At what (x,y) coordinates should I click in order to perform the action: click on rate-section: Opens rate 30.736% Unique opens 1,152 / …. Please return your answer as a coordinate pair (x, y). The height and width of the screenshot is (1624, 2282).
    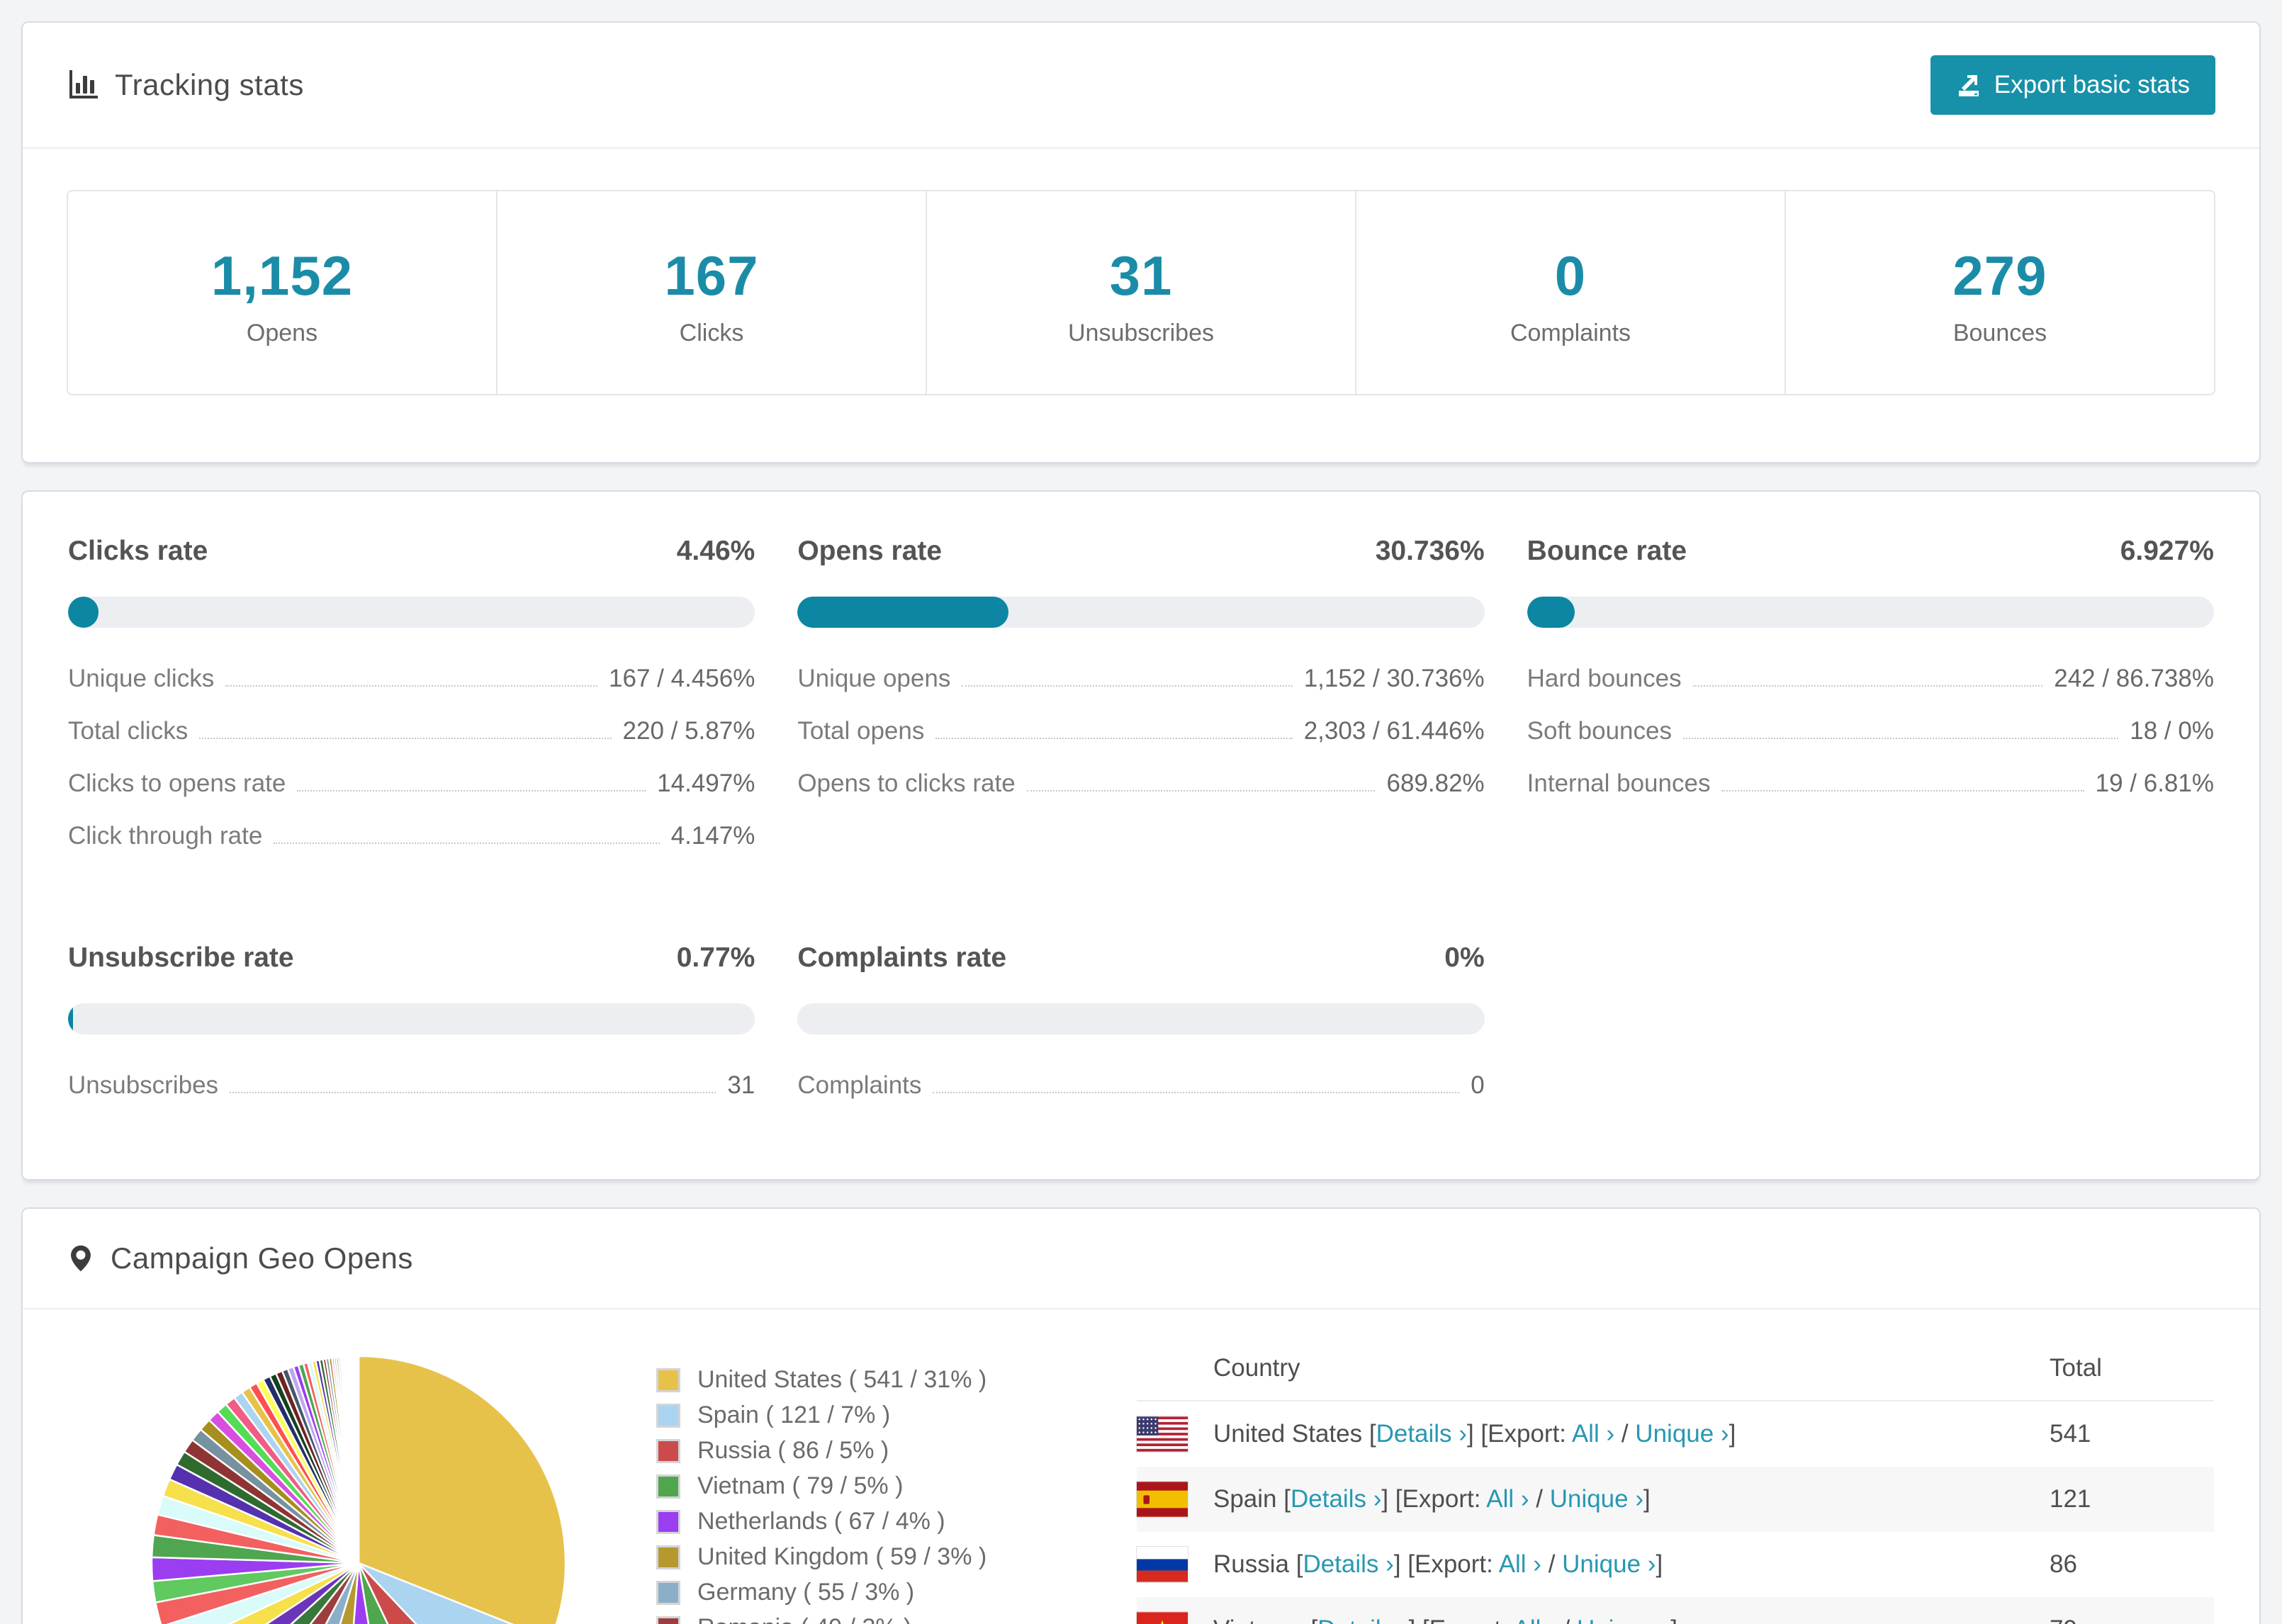
    Looking at the image, I should click on (1141, 705).